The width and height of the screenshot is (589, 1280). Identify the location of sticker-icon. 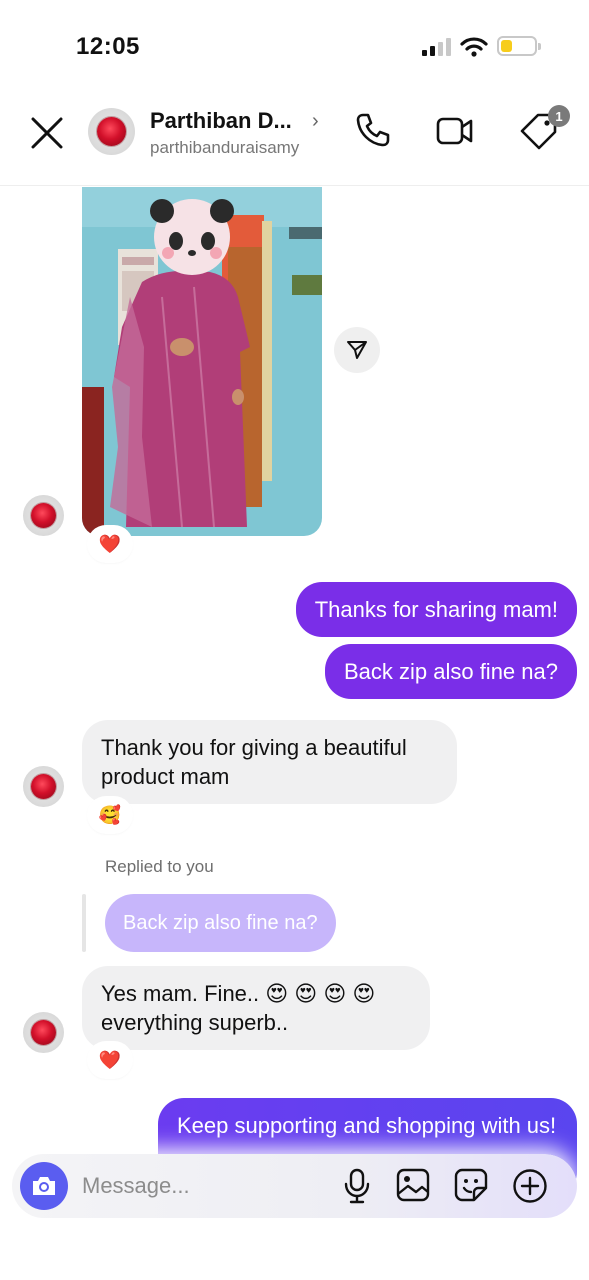
(471, 1185).